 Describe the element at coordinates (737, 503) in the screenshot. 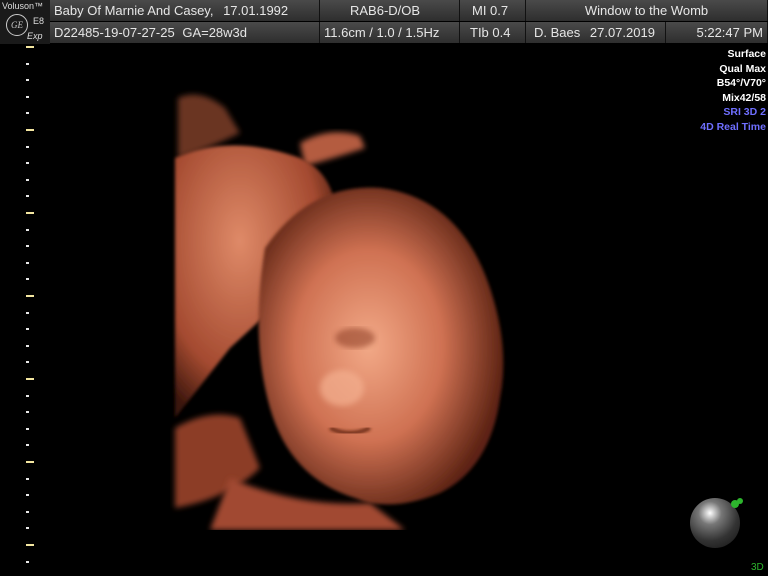

I see `orientation-marker-icon` at that location.